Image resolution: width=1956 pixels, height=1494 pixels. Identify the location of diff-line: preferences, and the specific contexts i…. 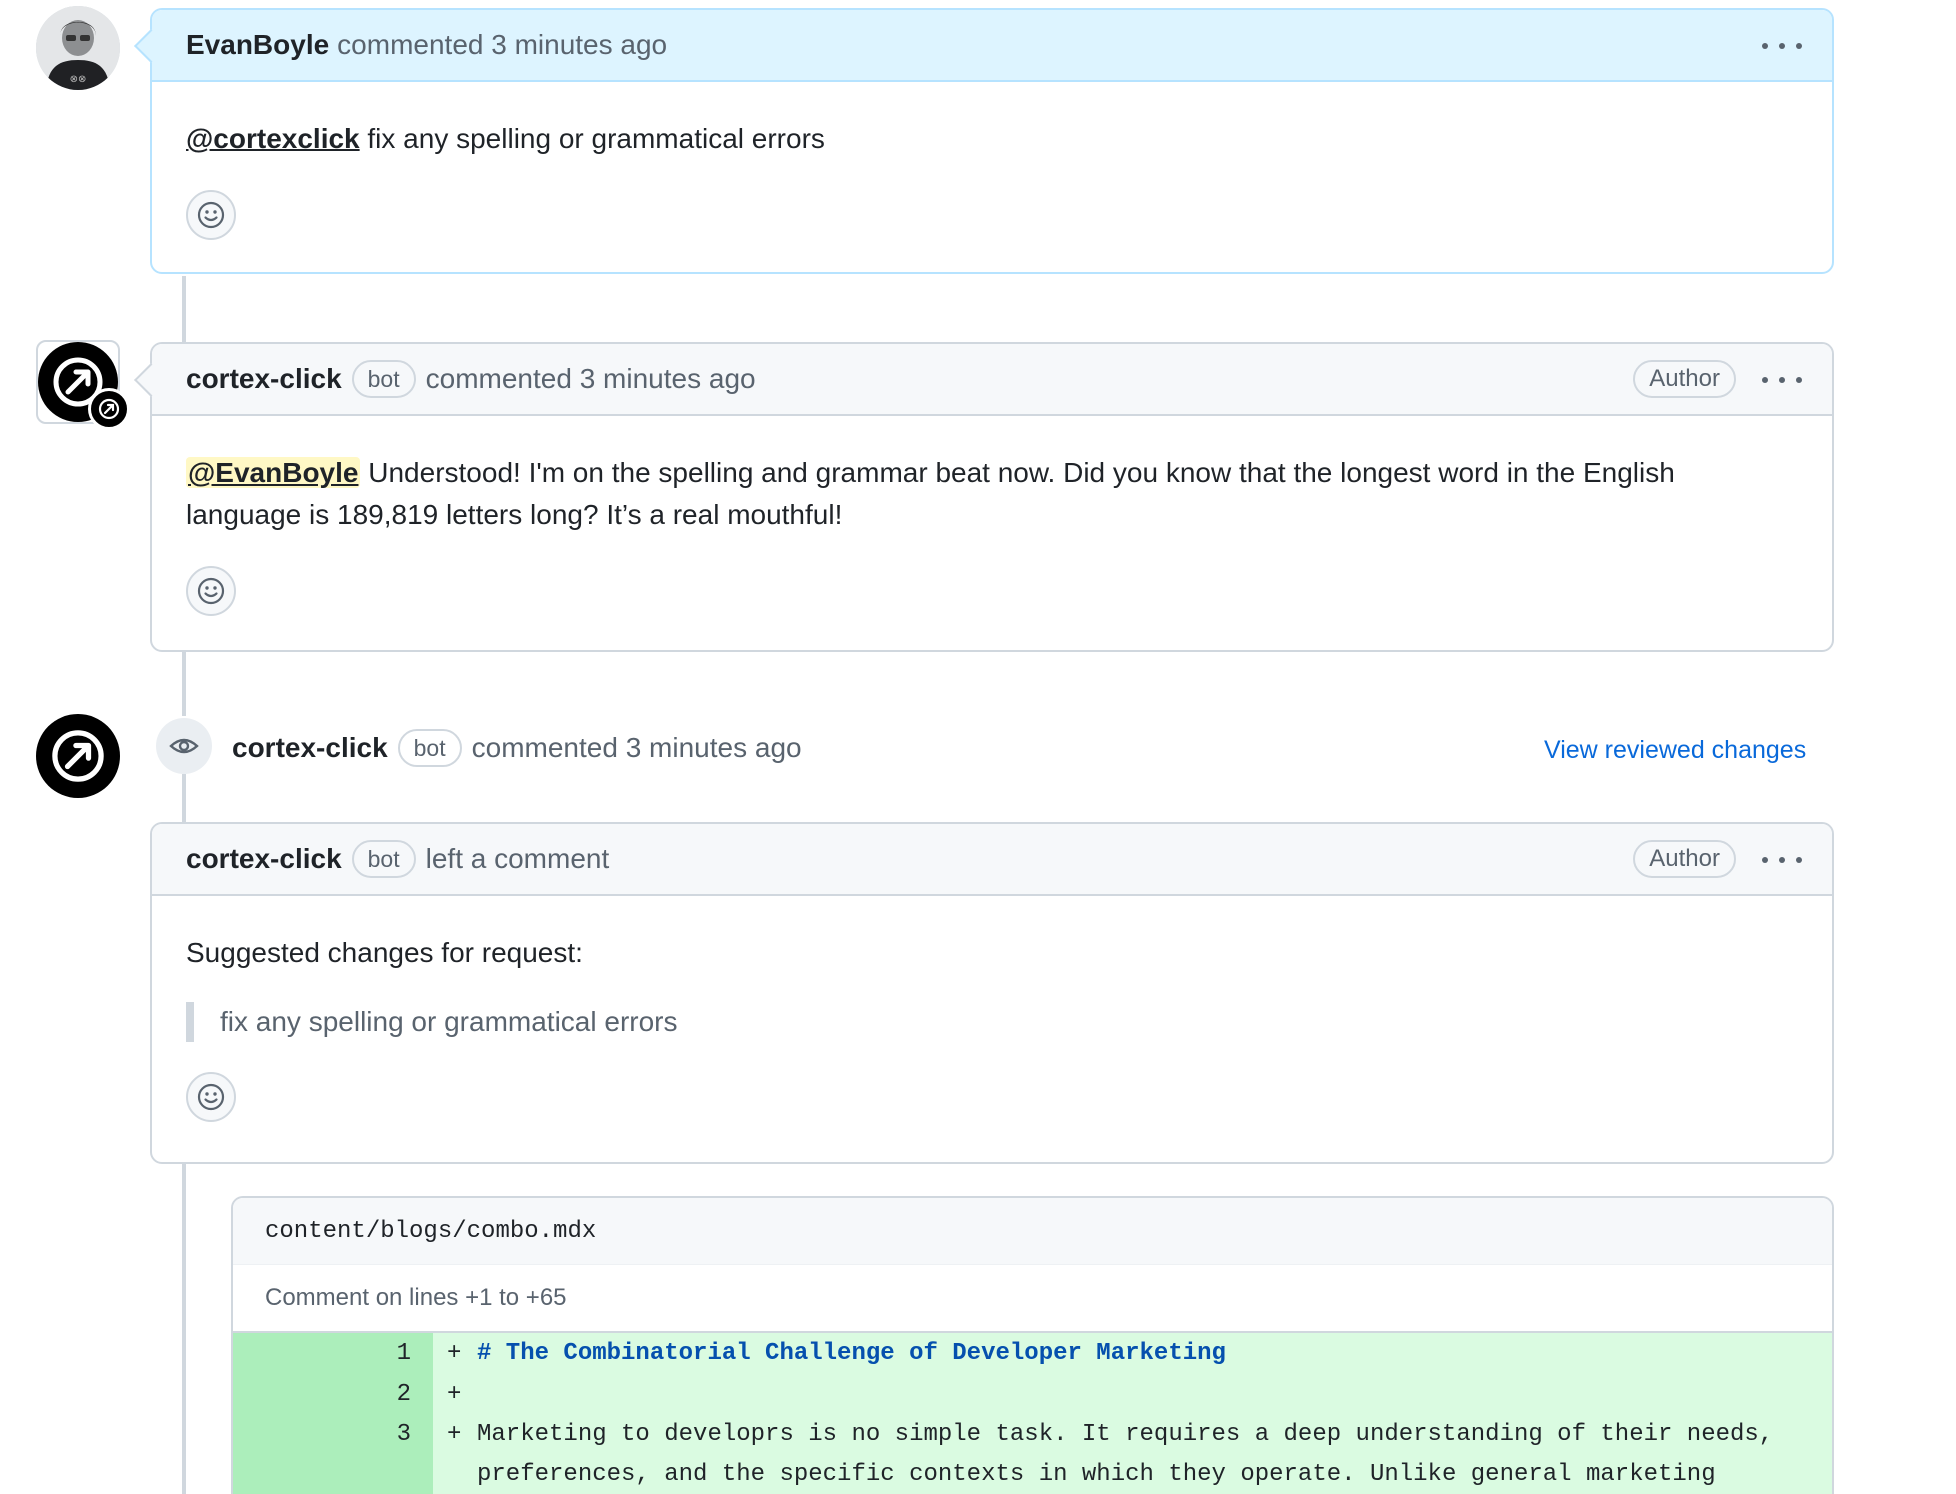
(1032, 1474).